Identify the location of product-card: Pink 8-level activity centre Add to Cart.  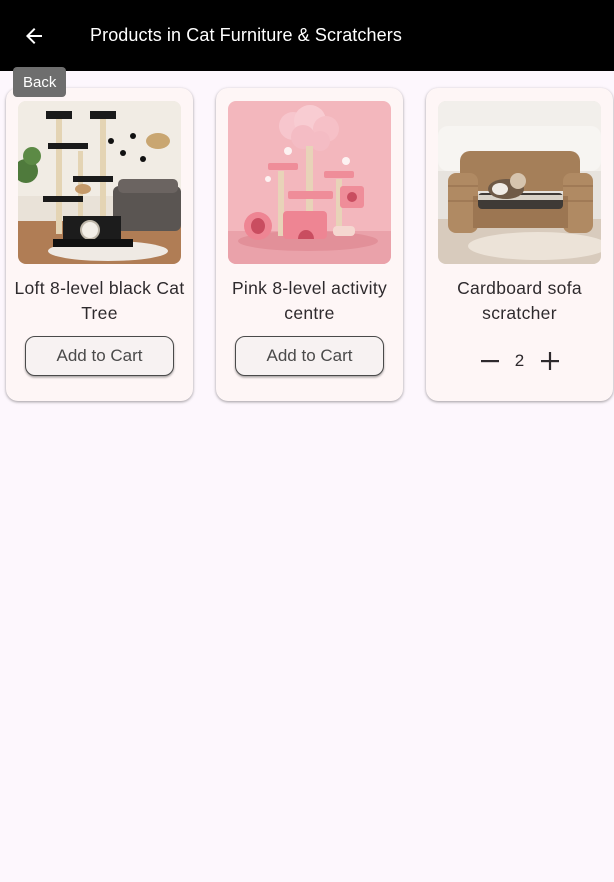
(309, 244).